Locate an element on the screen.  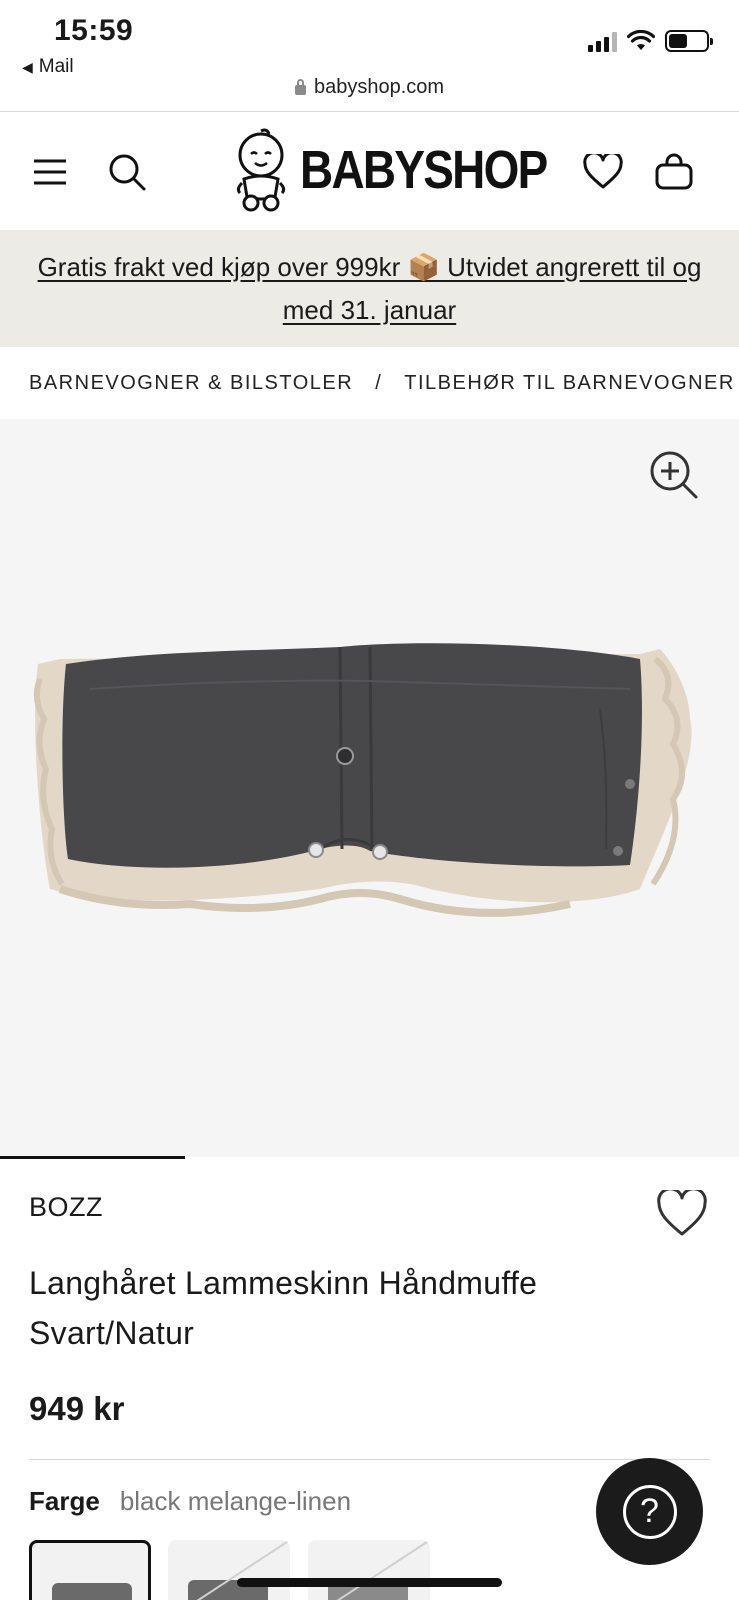
baby-mascot-icon is located at coordinates (261, 170).